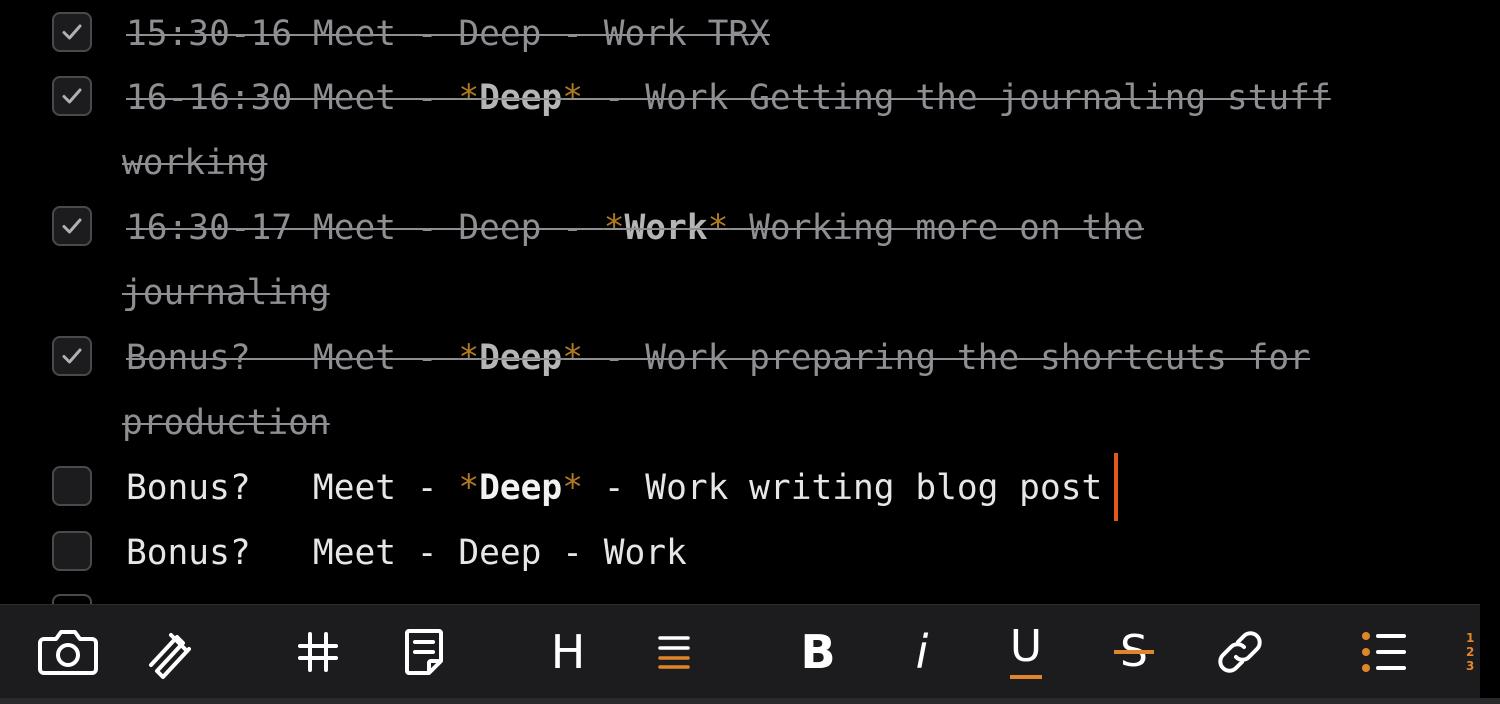  I want to click on underline-button: U, so click(1026, 652).